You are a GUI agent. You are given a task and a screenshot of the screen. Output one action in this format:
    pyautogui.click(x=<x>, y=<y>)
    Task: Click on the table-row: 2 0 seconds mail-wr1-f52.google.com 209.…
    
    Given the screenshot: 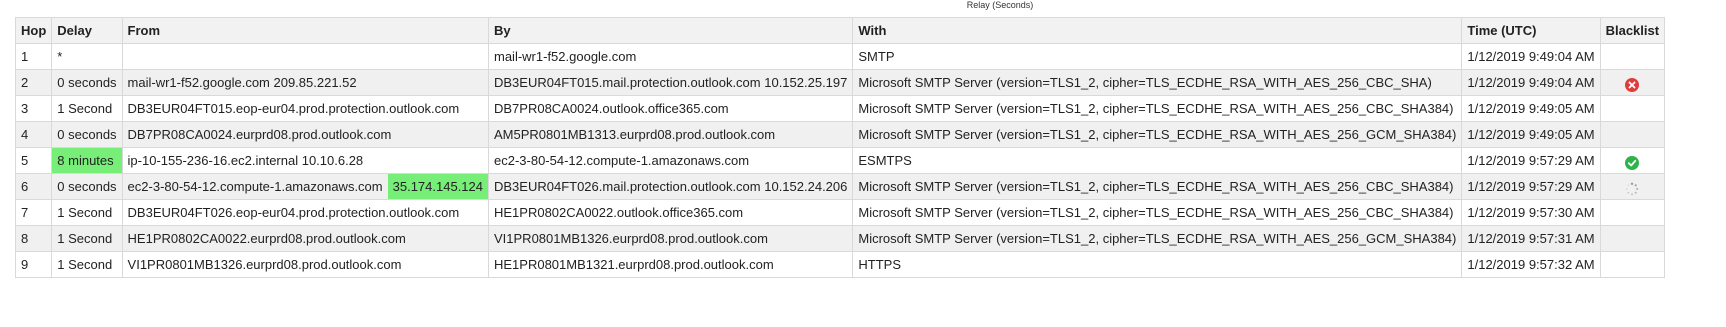 What is the action you would take?
    pyautogui.click(x=840, y=82)
    